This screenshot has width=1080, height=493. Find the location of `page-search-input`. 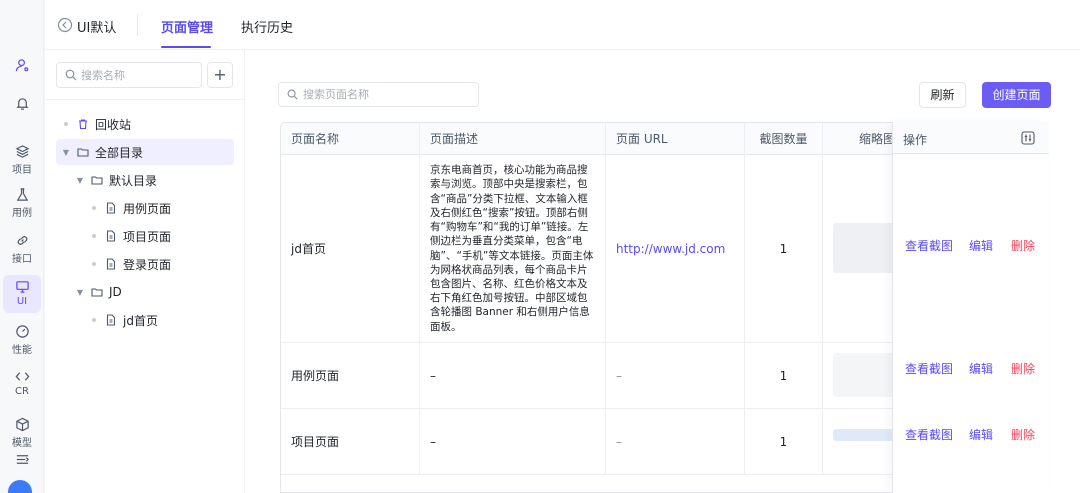

page-search-input is located at coordinates (388, 94).